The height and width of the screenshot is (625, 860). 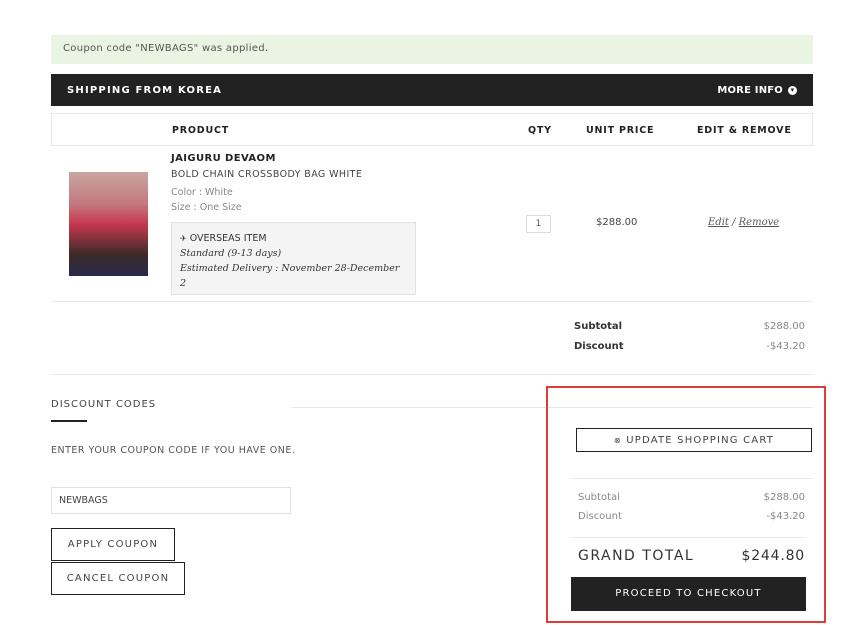 What do you see at coordinates (598, 326) in the screenshot?
I see `subtotal-label: Subtotal` at bounding box center [598, 326].